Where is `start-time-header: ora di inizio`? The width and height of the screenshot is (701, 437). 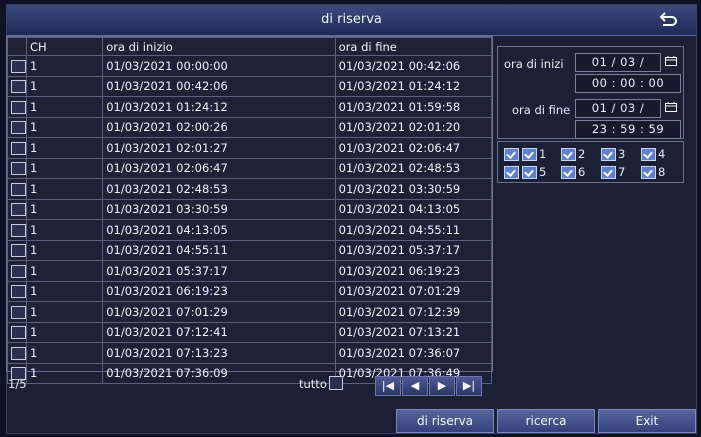
start-time-header: ora di inizio is located at coordinates (219, 46).